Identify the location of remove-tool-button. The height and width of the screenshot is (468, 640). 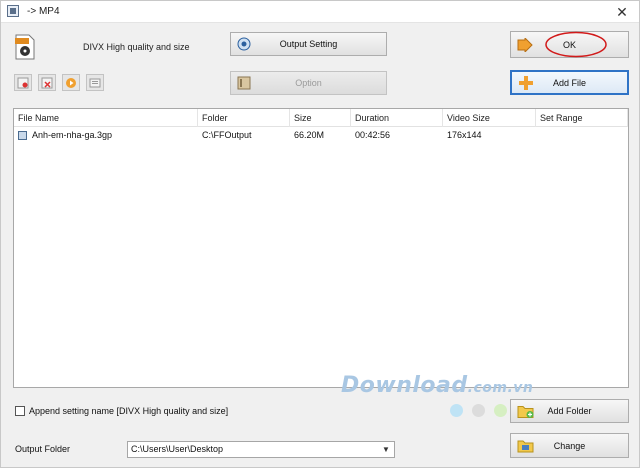
(23, 82).